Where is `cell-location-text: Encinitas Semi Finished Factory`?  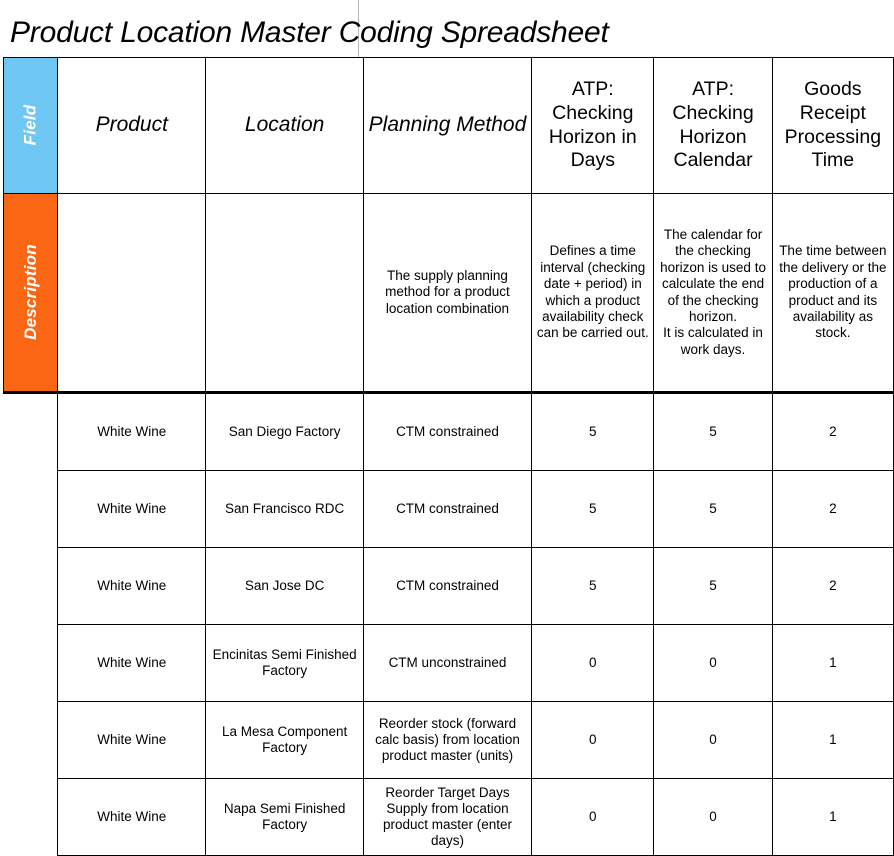 cell-location-text: Encinitas Semi Finished Factory is located at coordinates (284, 662).